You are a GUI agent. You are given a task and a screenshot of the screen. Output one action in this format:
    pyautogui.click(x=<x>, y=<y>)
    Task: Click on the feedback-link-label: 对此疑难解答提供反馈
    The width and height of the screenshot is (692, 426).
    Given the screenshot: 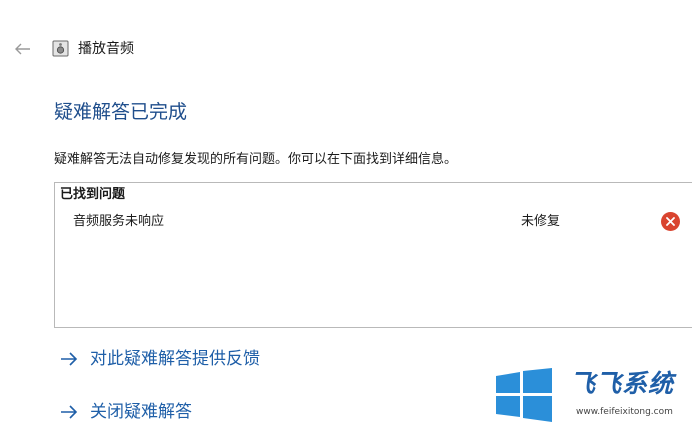 What is the action you would take?
    pyautogui.click(x=175, y=359)
    